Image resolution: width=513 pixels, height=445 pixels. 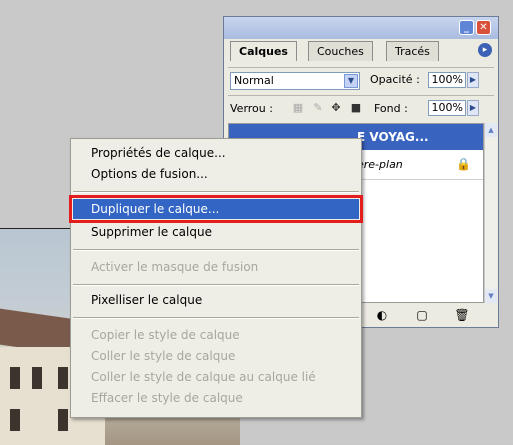 What do you see at coordinates (336, 108) in the screenshot?
I see `lock-move-icon: ✥` at bounding box center [336, 108].